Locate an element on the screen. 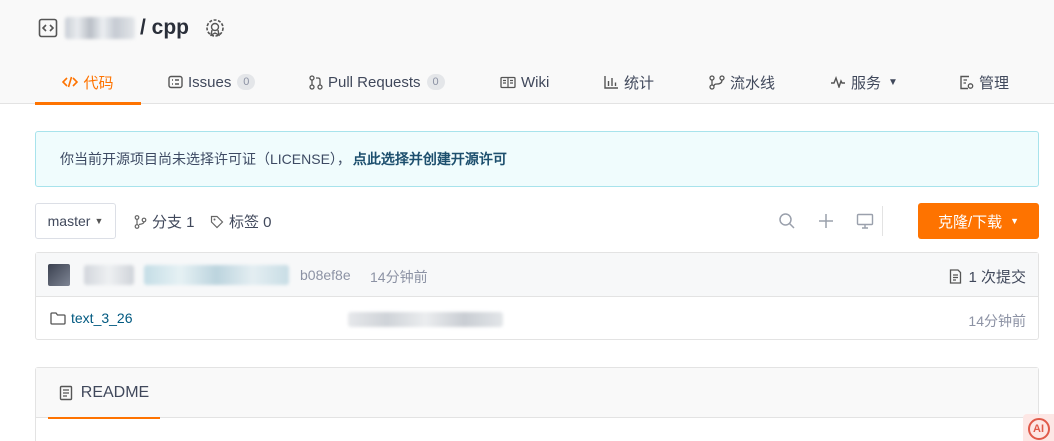 The height and width of the screenshot is (441, 1054). tag-icon is located at coordinates (217, 222).